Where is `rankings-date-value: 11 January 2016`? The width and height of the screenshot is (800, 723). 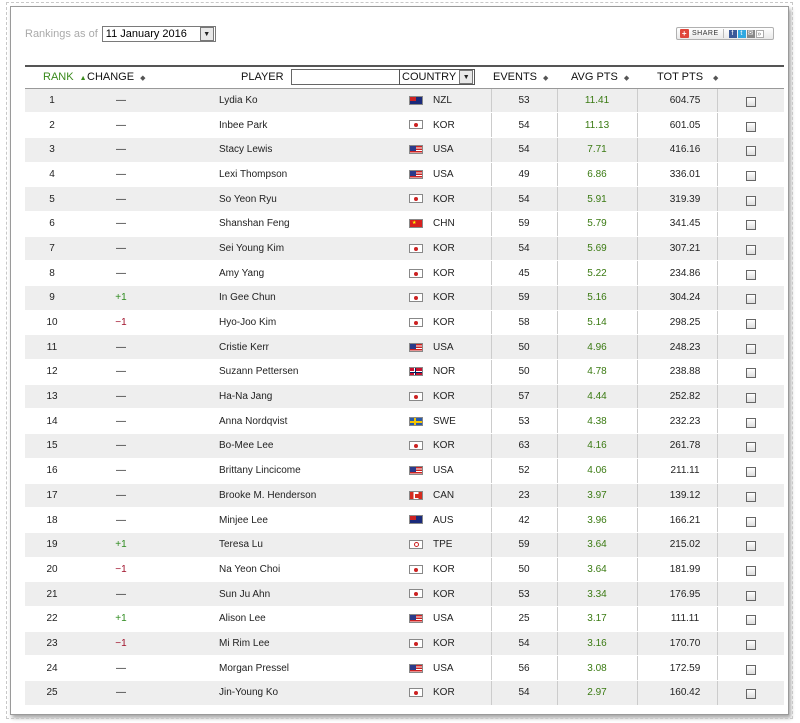 rankings-date-value: 11 January 2016 is located at coordinates (146, 34).